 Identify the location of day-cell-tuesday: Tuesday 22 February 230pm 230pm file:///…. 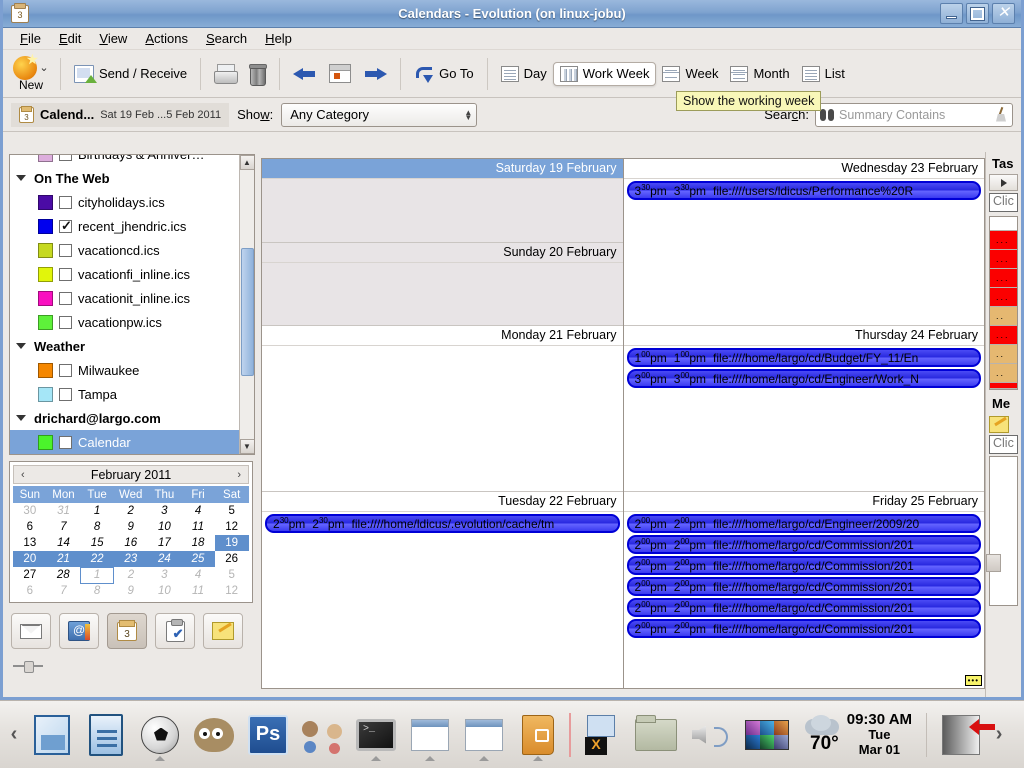
(442, 590).